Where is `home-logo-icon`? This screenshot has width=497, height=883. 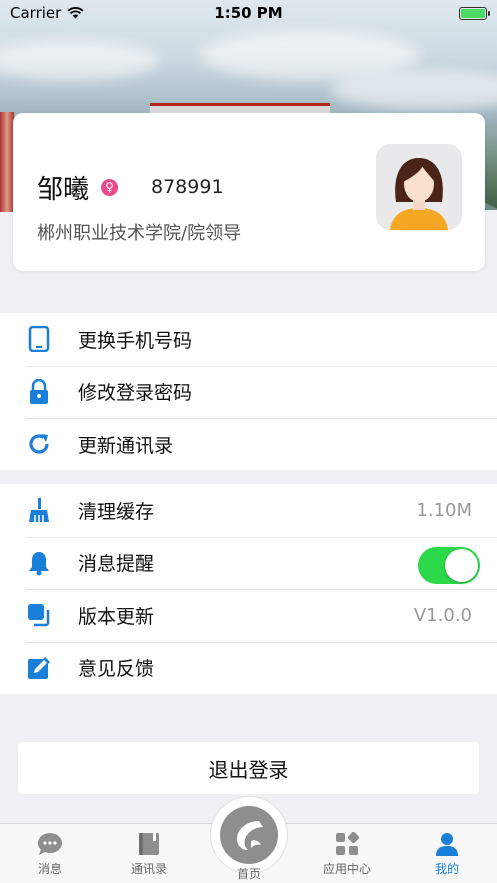 home-logo-icon is located at coordinates (250, 835).